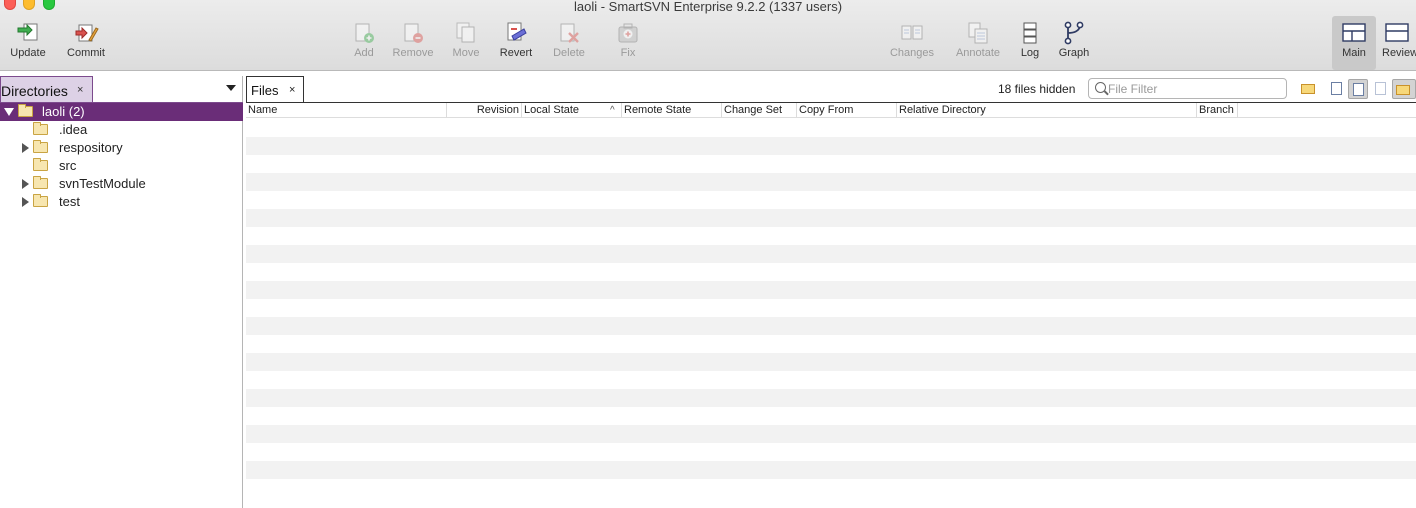 This screenshot has height=508, width=1416. I want to click on tree-item-svntestmodule: svnTestModule, so click(121, 184).